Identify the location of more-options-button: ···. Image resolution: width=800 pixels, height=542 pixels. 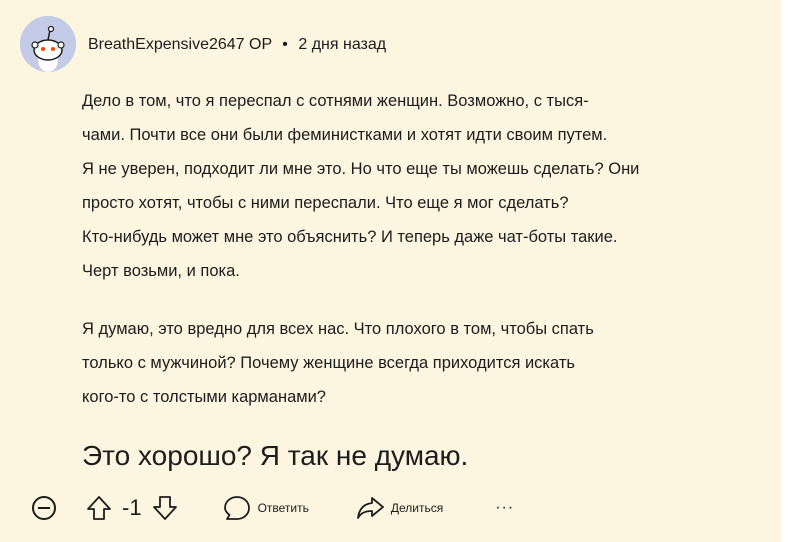
(504, 508).